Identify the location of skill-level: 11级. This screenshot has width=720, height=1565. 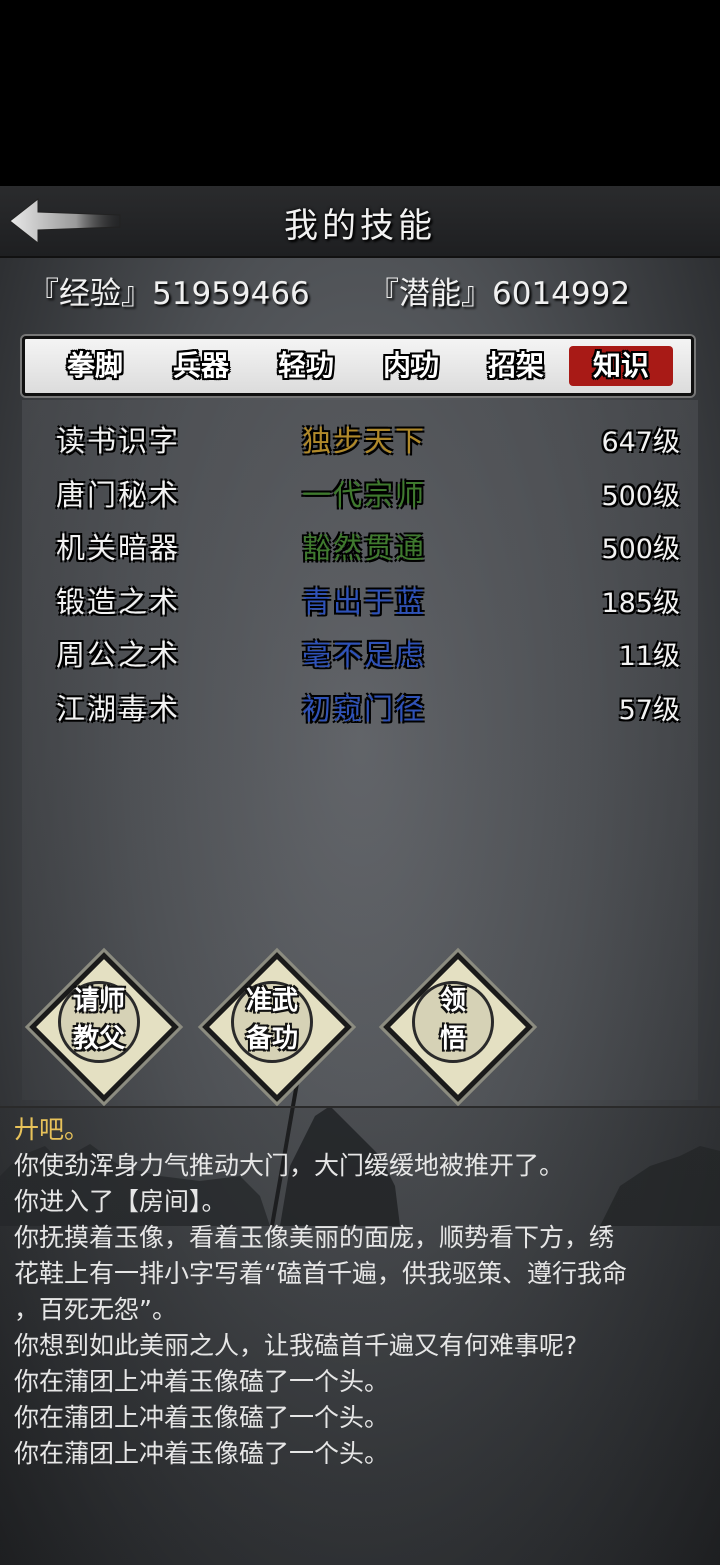
(649, 656).